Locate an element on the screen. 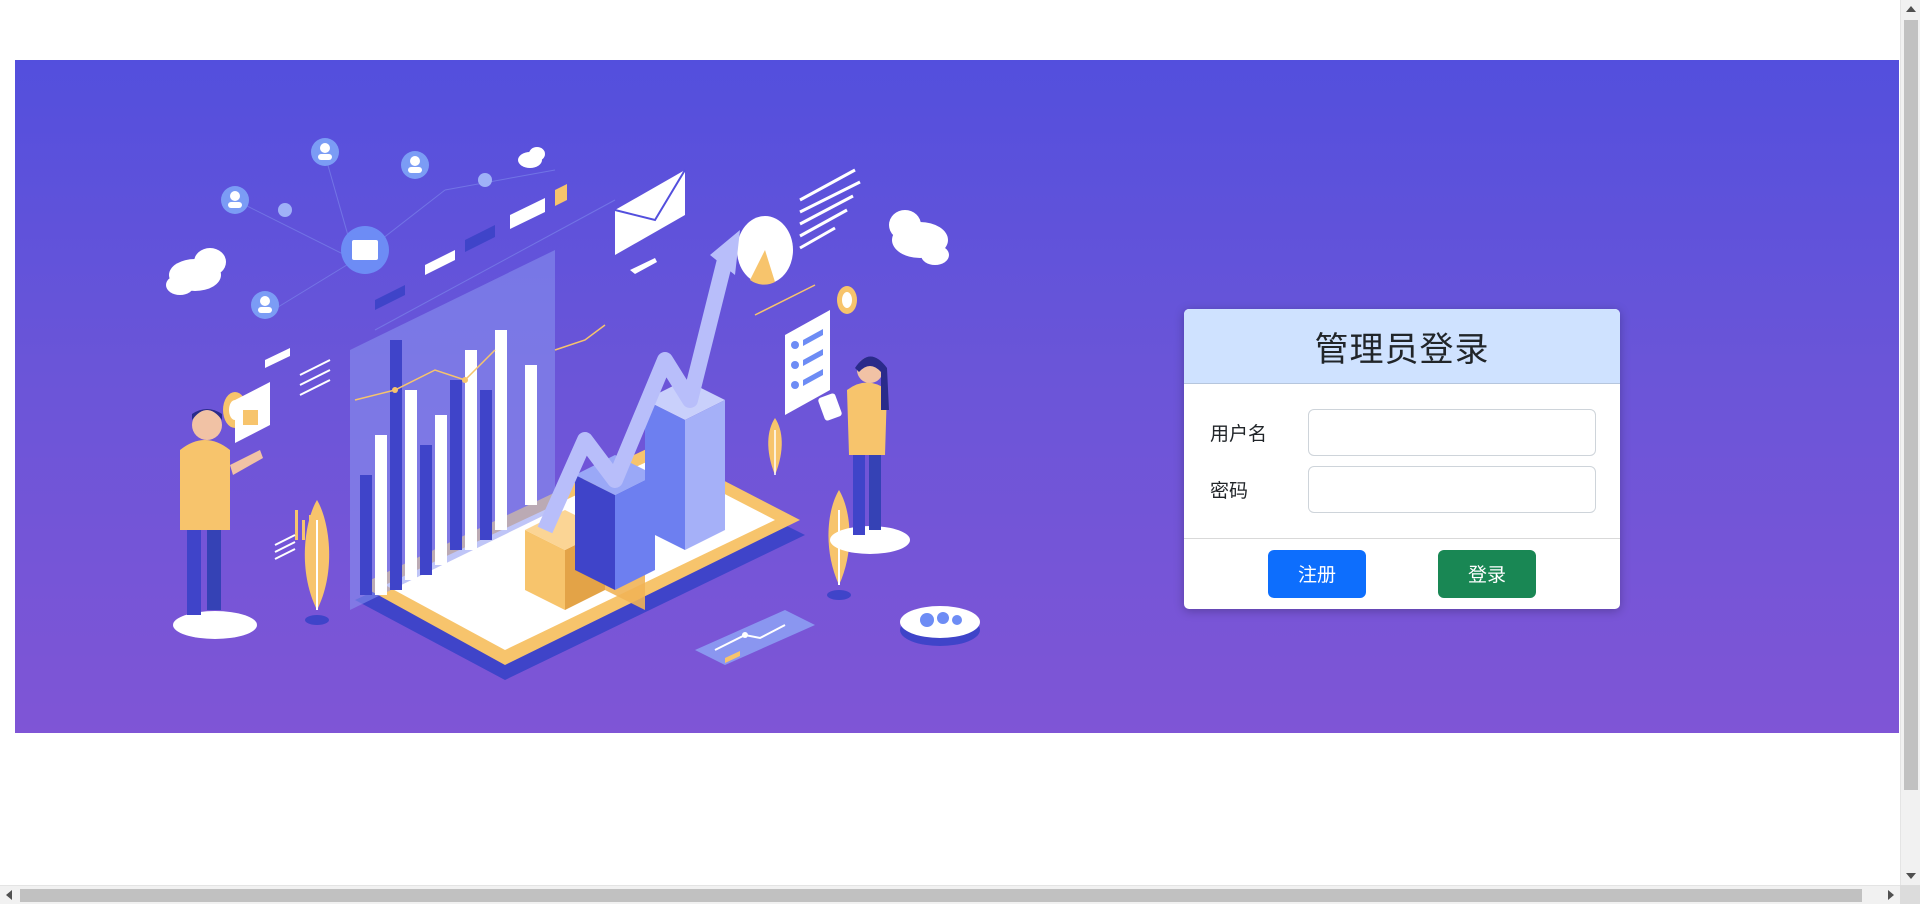 Image resolution: width=1920 pixels, height=904 pixels. horizontal-scrollbar is located at coordinates (950, 894).